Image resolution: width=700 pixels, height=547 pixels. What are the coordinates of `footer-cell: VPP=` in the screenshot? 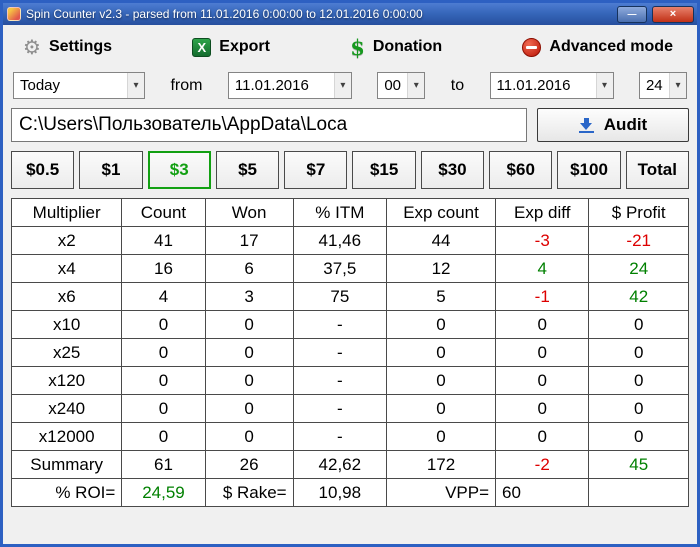 It's located at (441, 492).